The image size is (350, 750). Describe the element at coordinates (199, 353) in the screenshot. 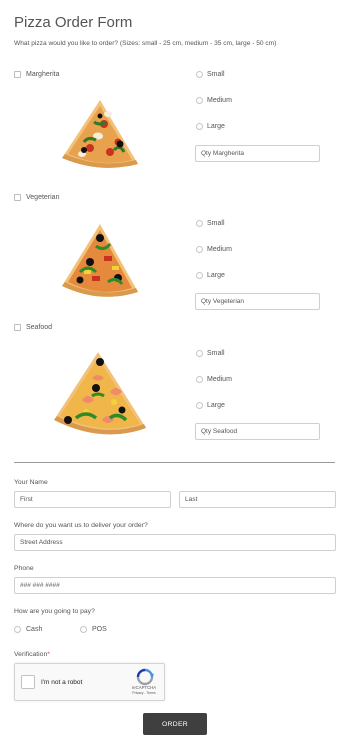

I see `size-radio-seafood-small` at that location.